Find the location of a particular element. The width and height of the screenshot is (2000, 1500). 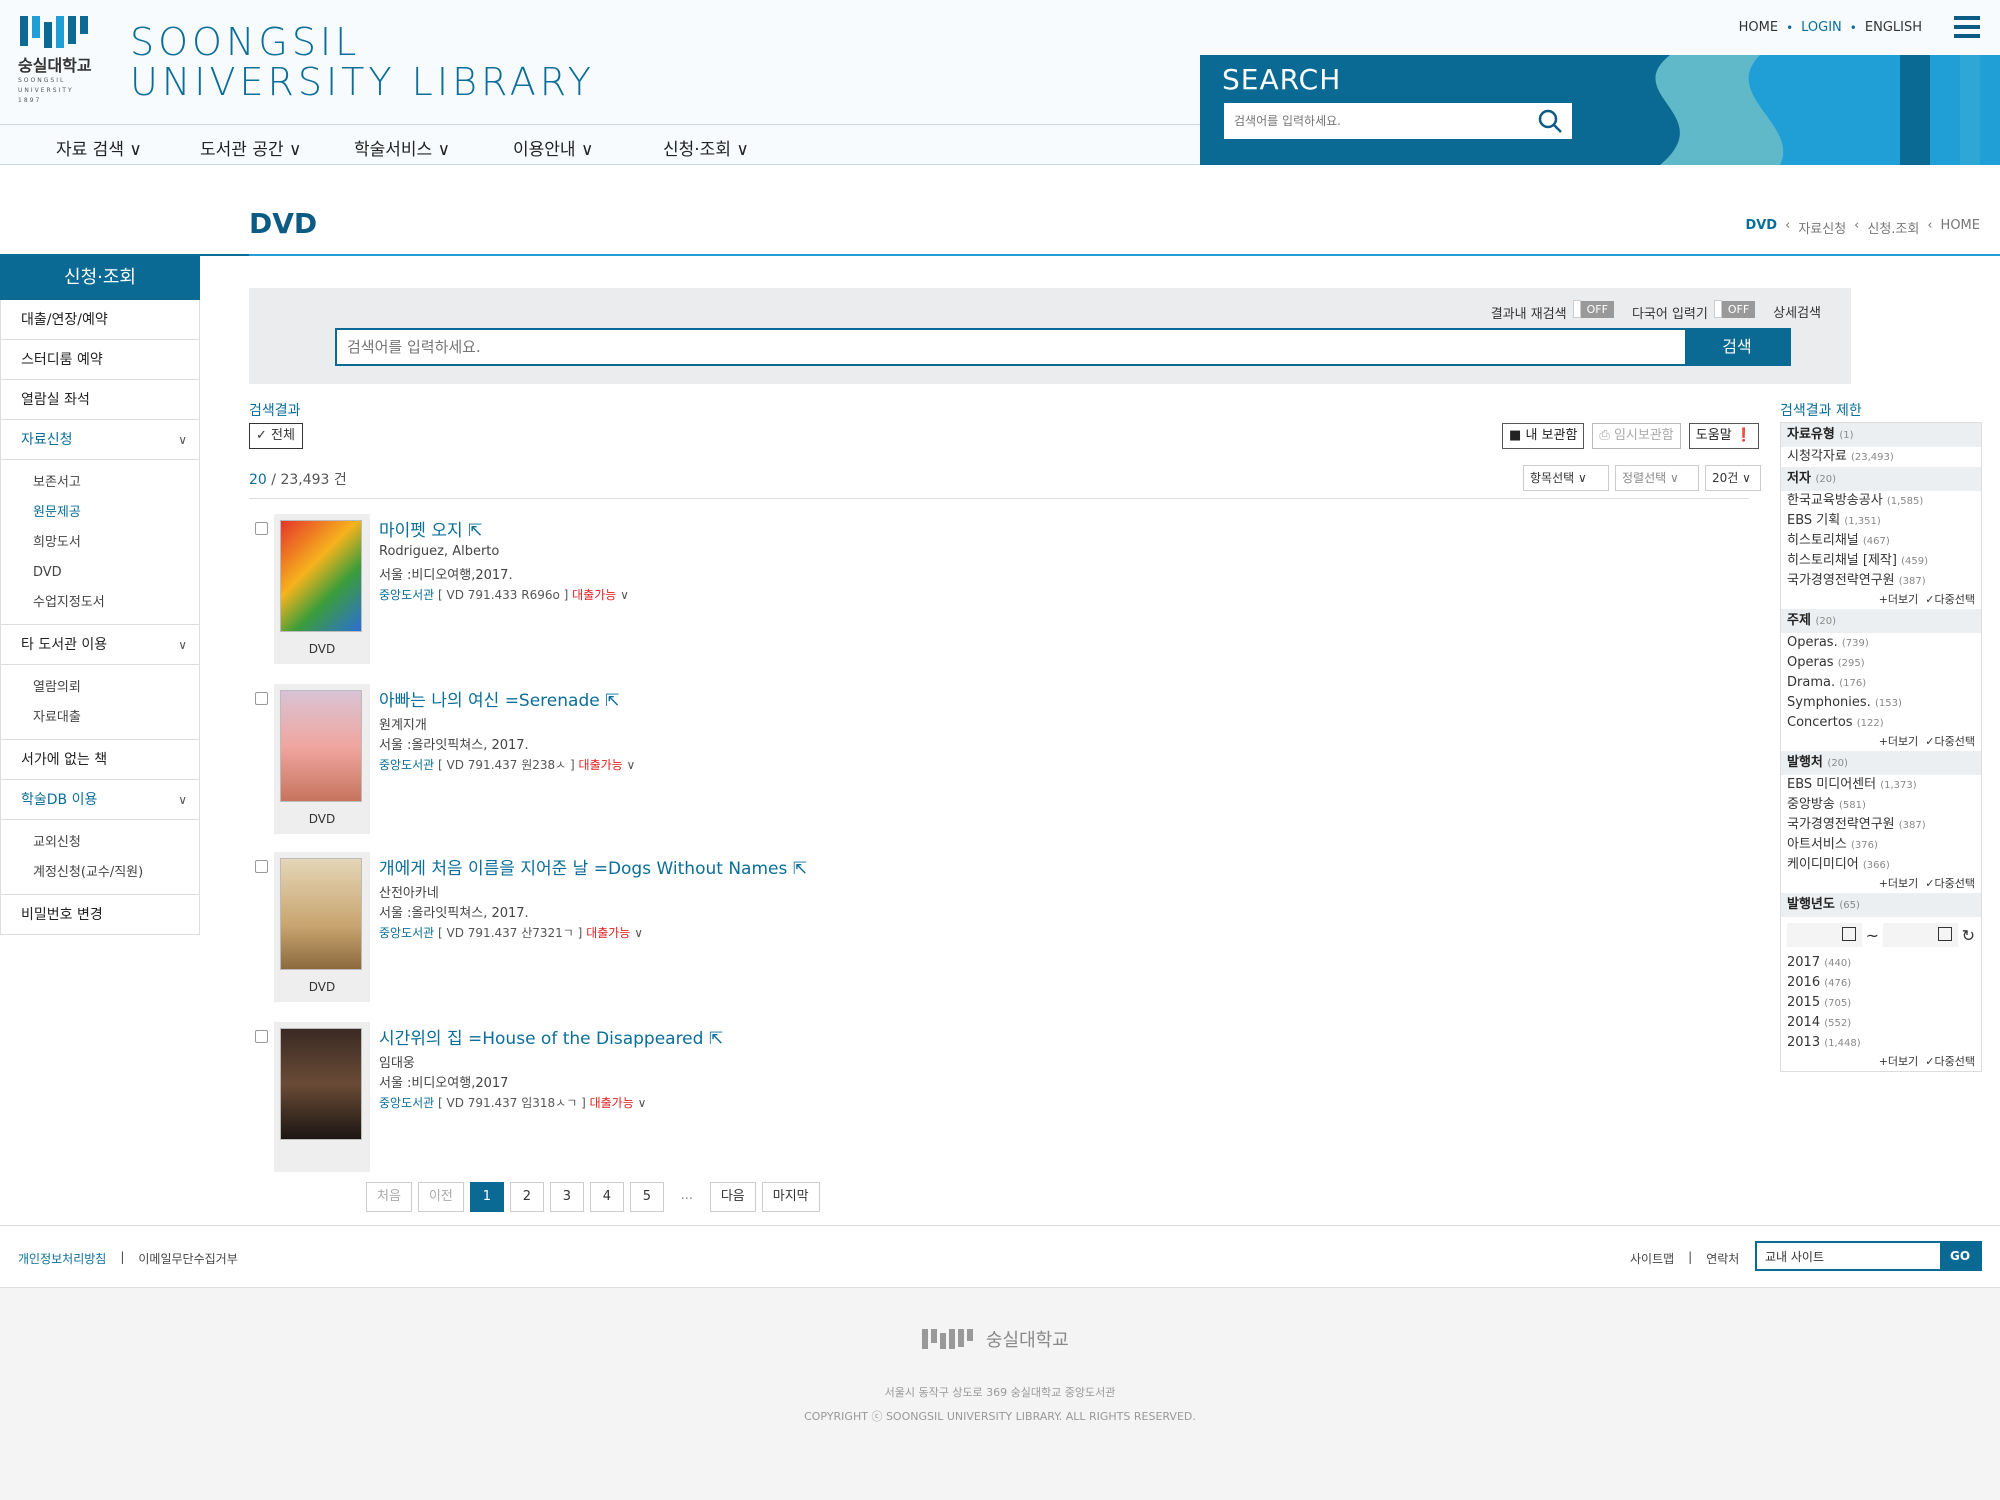

multilang-toggle: OFF is located at coordinates (1734, 309).